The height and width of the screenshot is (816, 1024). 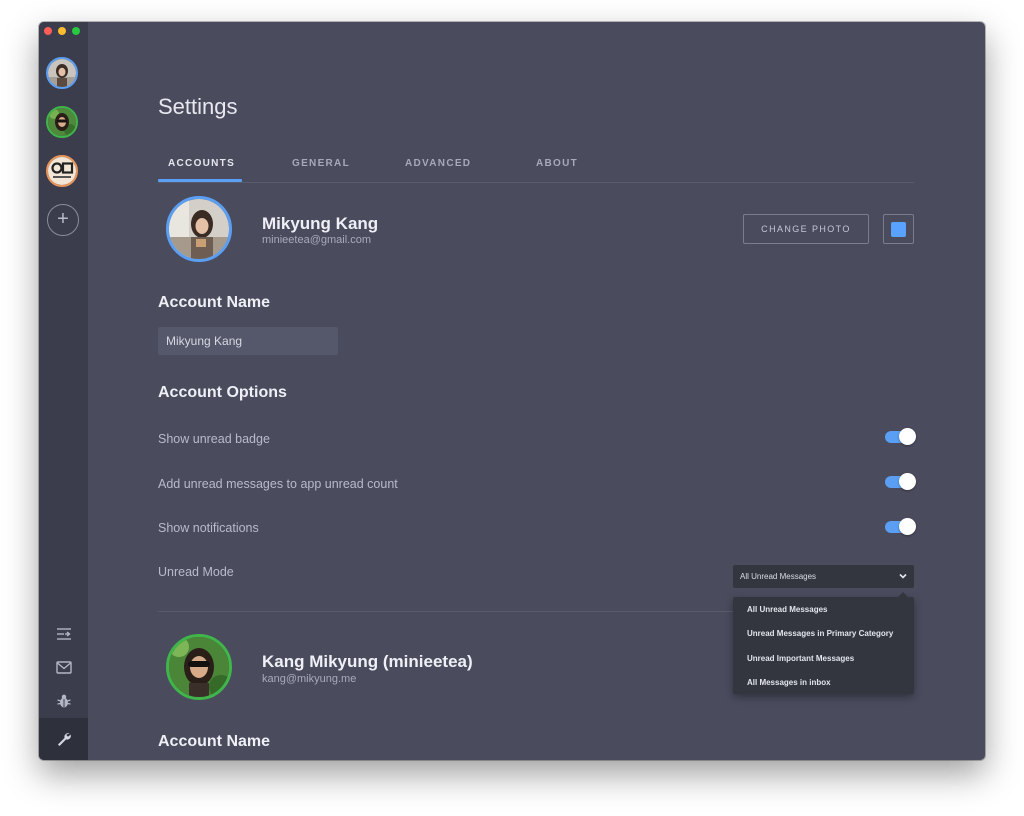 I want to click on active-tab-indicator, so click(x=200, y=180).